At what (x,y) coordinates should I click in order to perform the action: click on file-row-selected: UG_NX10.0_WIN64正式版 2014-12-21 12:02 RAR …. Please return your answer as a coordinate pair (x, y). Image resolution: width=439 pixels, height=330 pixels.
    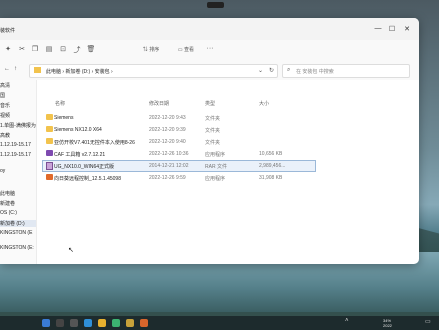
    Looking at the image, I should click on (227, 166).